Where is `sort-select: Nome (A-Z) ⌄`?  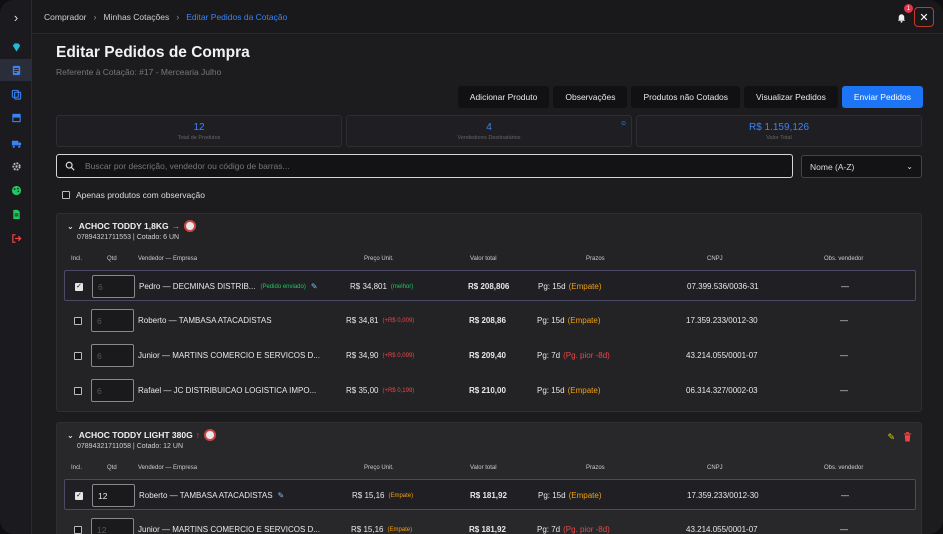
sort-select: Nome (A-Z) ⌄ is located at coordinates (861, 166).